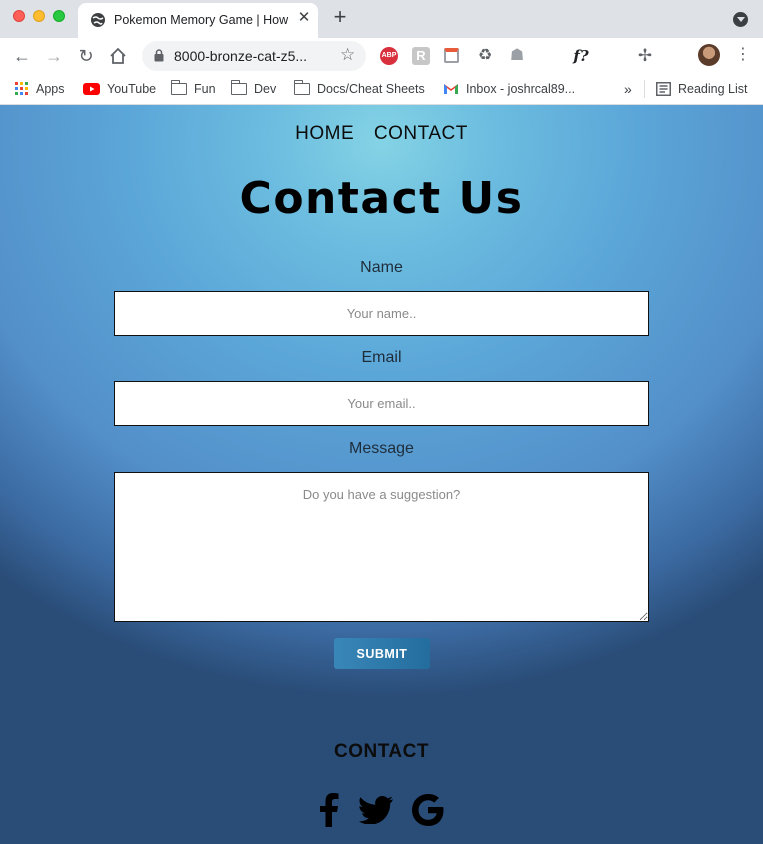 The image size is (763, 844). What do you see at coordinates (21, 88) in the screenshot?
I see `apps-grid-icon` at bounding box center [21, 88].